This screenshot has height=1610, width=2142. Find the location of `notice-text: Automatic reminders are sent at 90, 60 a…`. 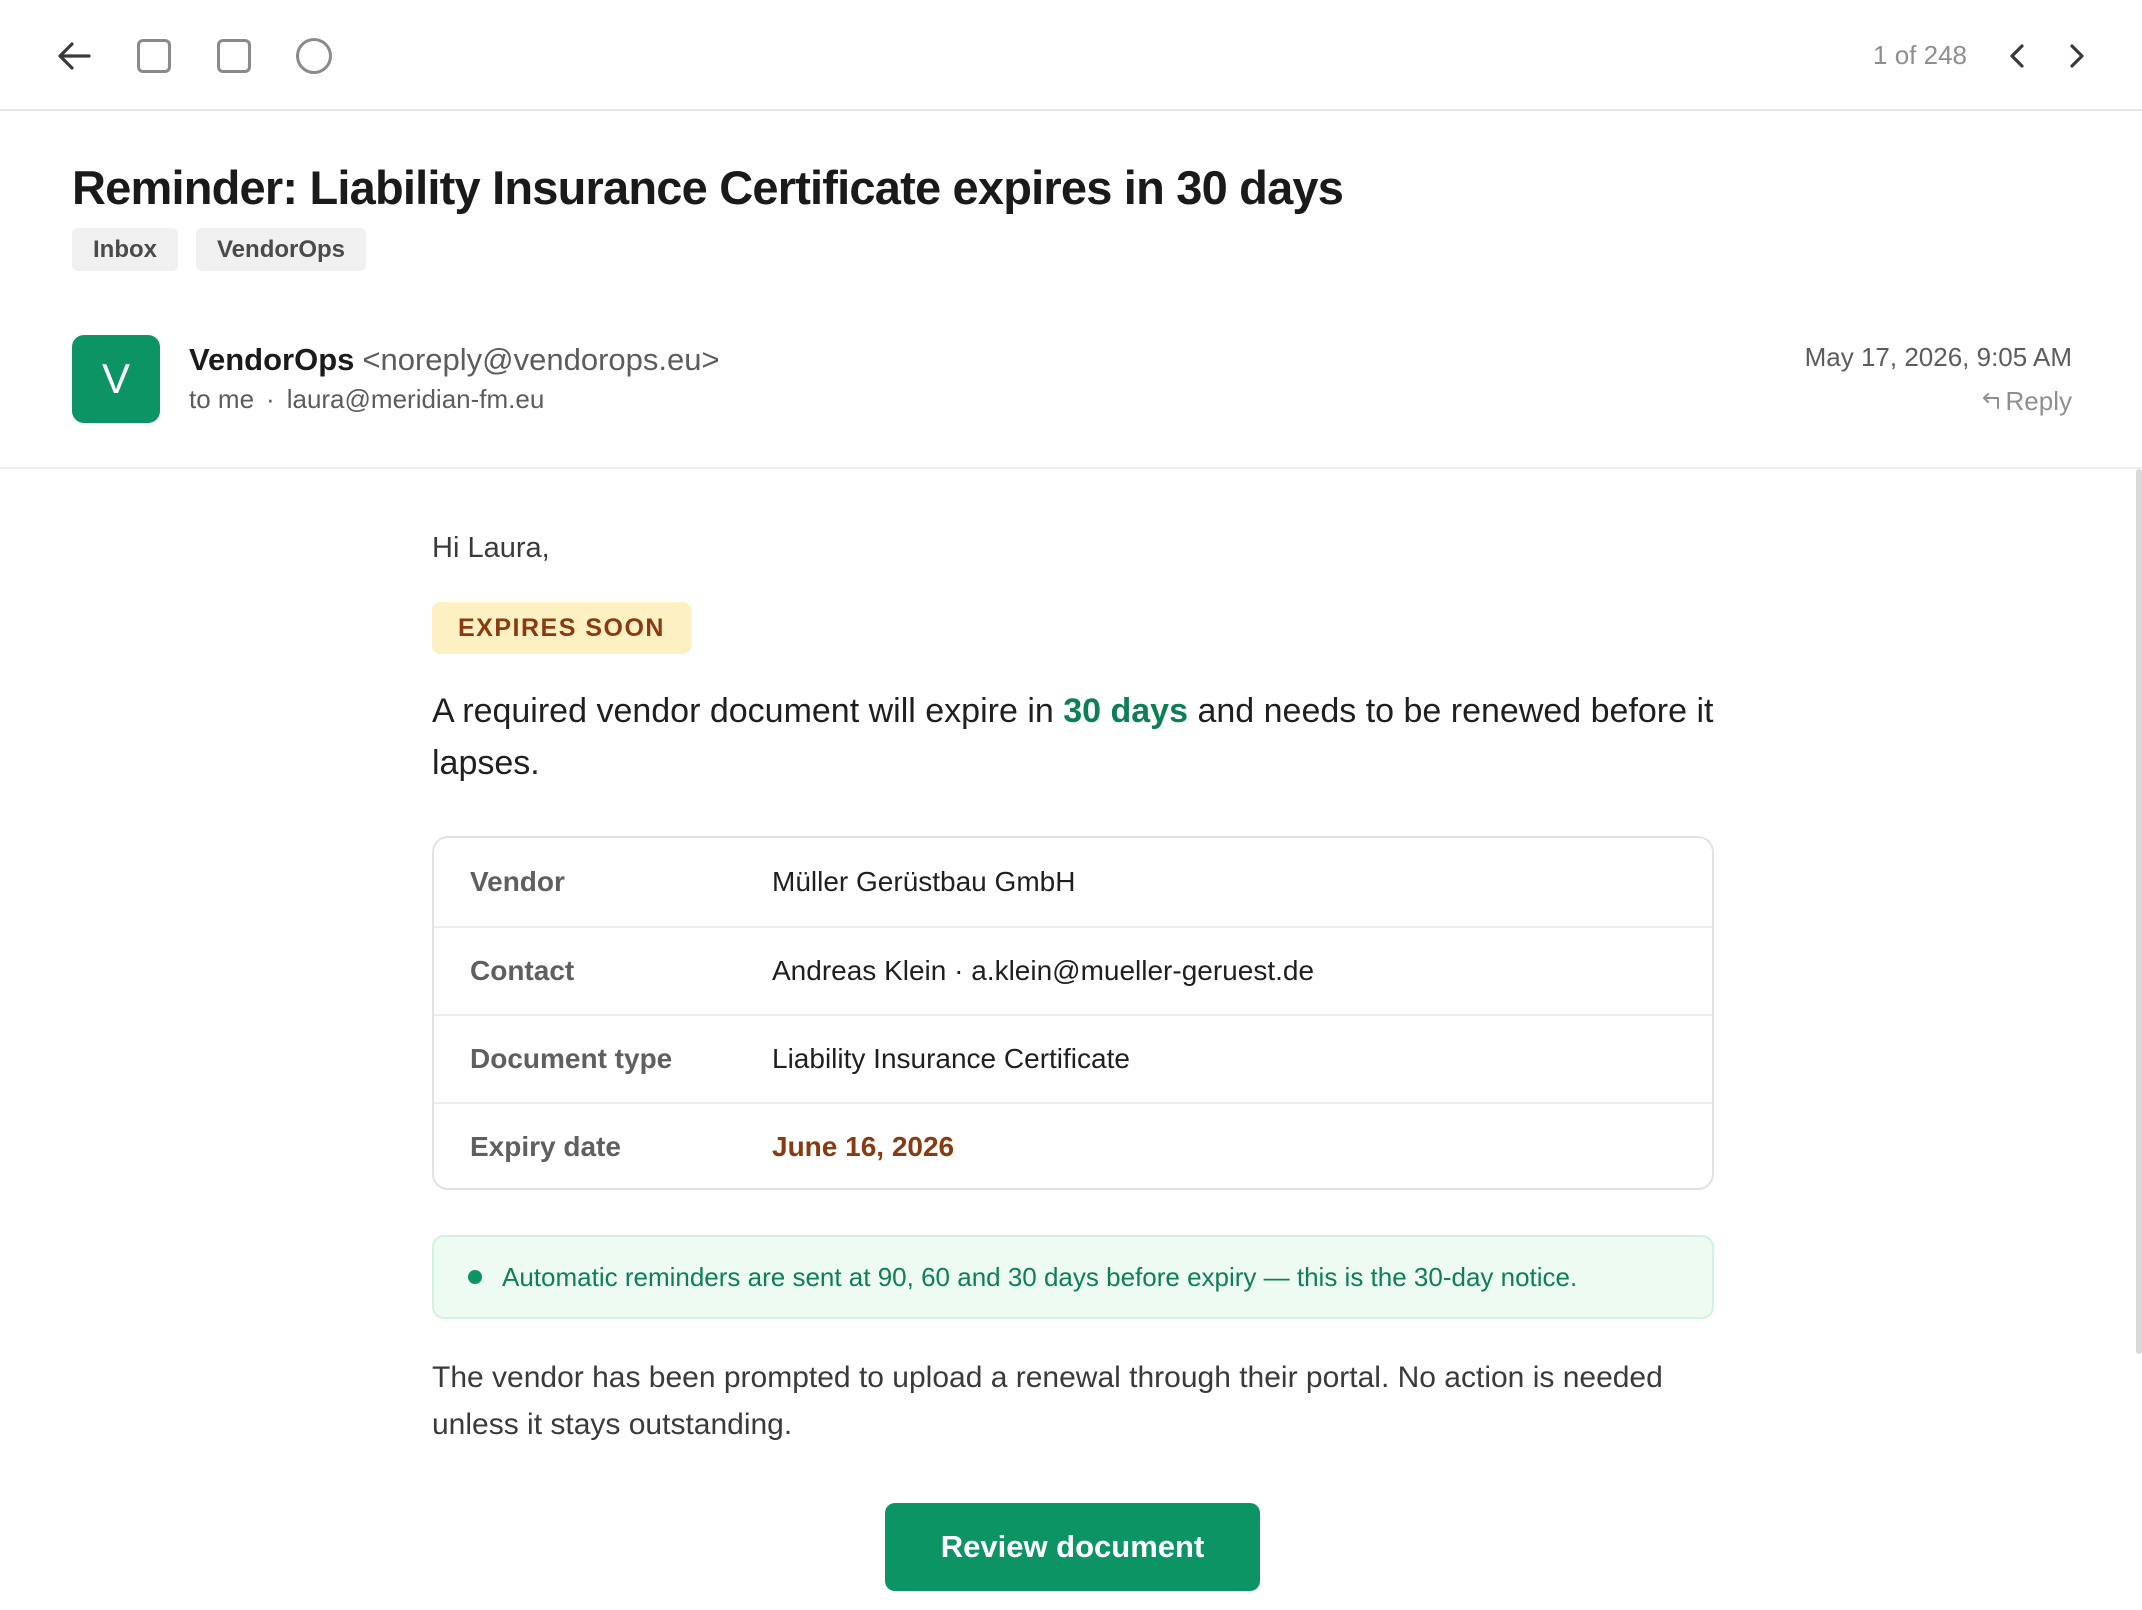

notice-text: Automatic reminders are sent at 90, 60 a… is located at coordinates (1040, 1276).